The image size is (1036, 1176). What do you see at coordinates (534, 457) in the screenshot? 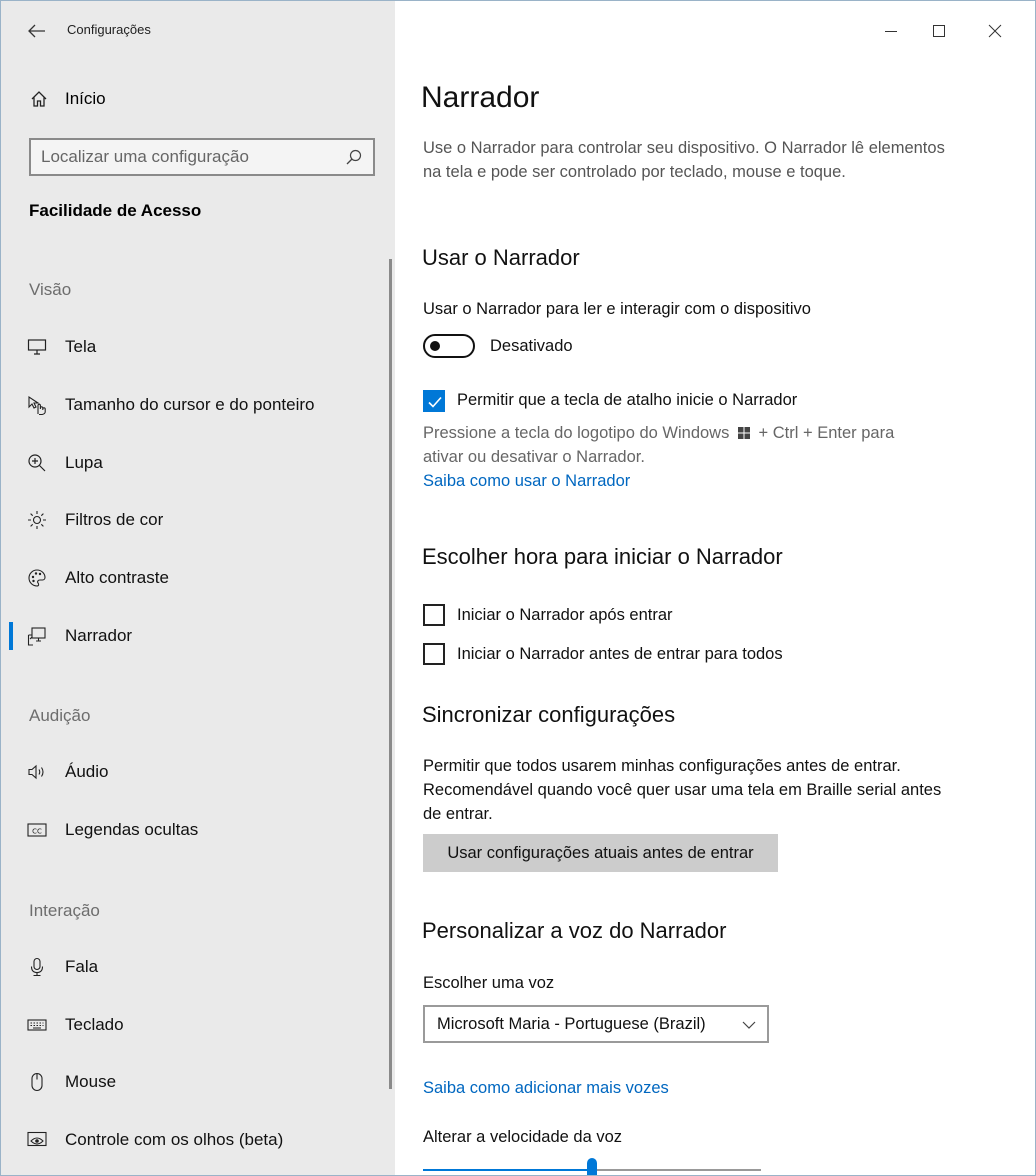
I see `shortcut-hint-line2: ativar ou desativar o Narrador.` at bounding box center [534, 457].